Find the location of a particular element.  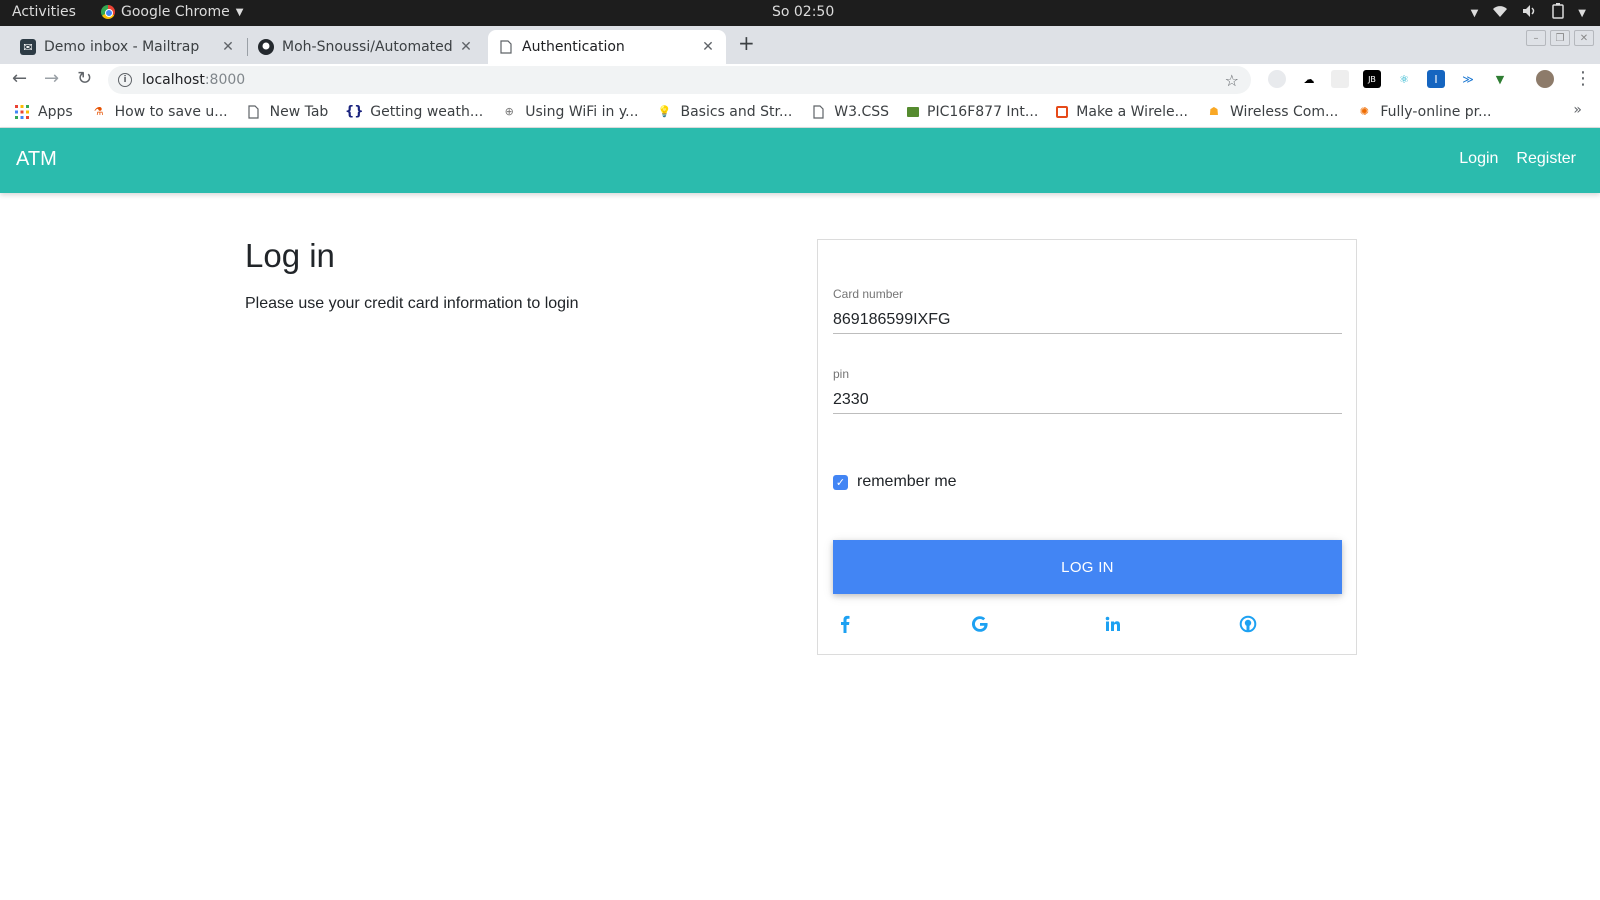

minimize-icon: – is located at coordinates (1536, 38).